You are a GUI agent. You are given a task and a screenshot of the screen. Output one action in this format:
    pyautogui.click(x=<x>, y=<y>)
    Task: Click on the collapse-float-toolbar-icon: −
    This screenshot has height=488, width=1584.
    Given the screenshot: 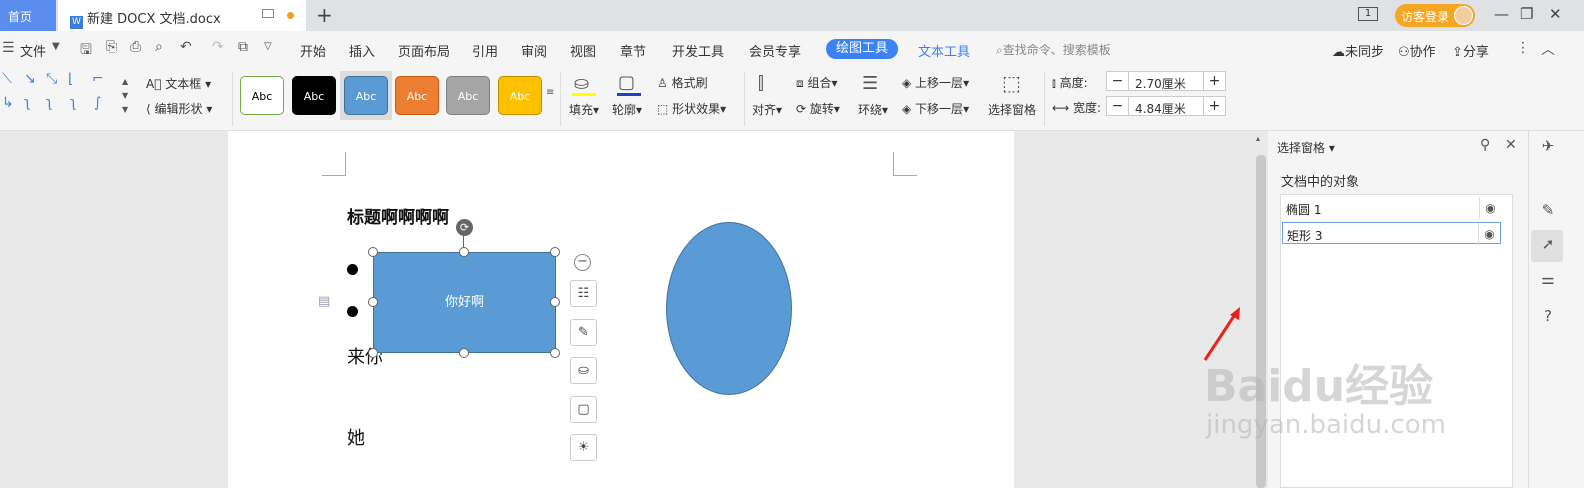 What is the action you would take?
    pyautogui.click(x=582, y=262)
    